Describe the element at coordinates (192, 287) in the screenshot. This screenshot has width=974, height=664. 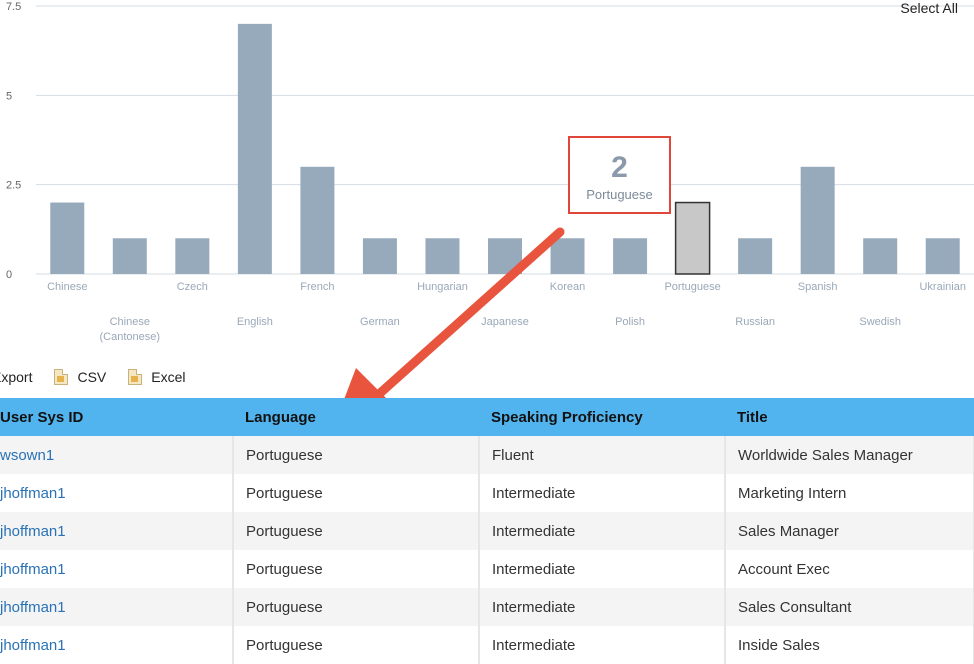
I see `x-tick-label: Czech` at that location.